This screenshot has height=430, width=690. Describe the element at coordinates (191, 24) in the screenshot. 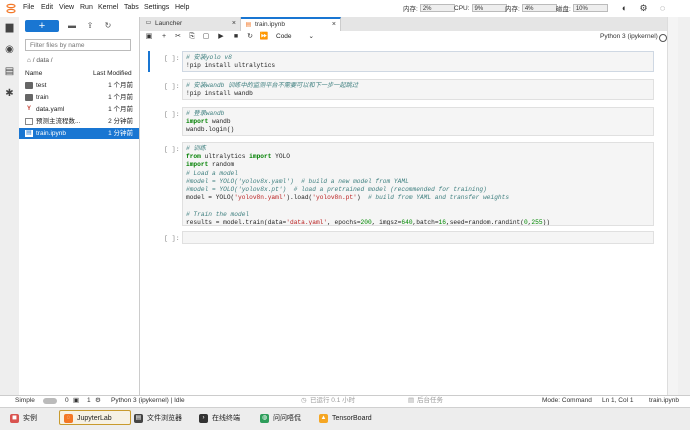

I see `tab-launcher: ▭ Launcher ×` at that location.